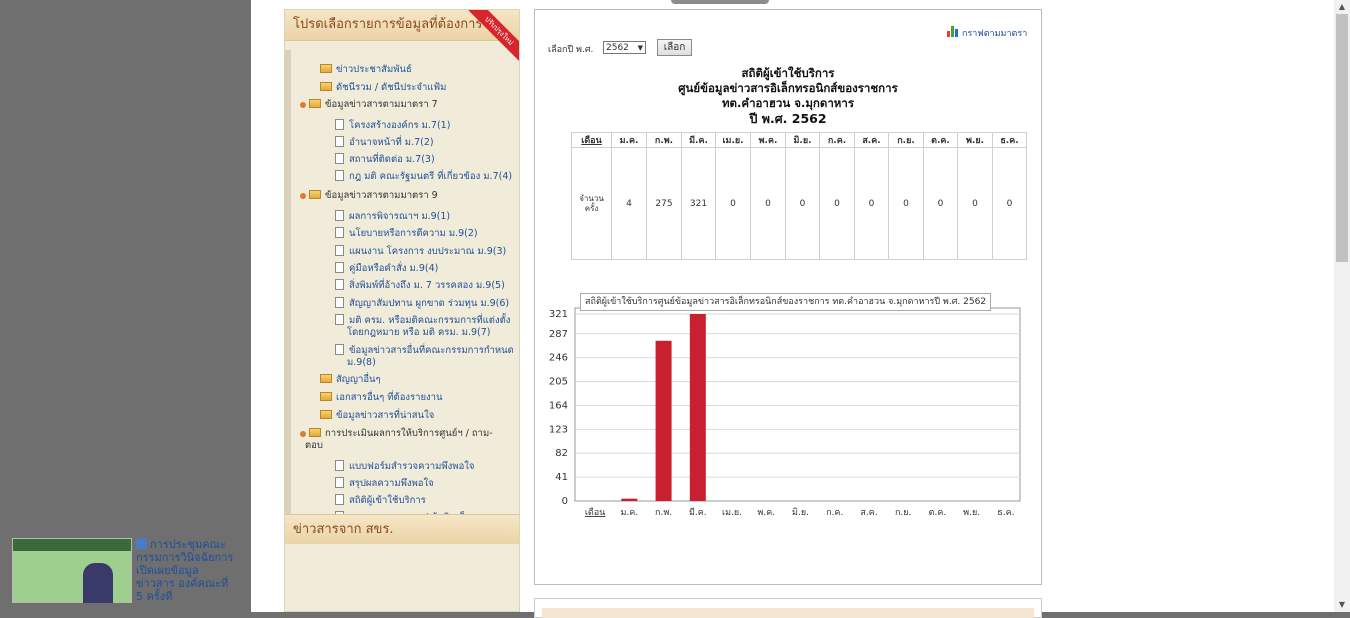 The width and height of the screenshot is (1350, 618). I want to click on menu-item-label: เอกสารอื่นๆ ที่ต้องรายงาน, so click(389, 397).